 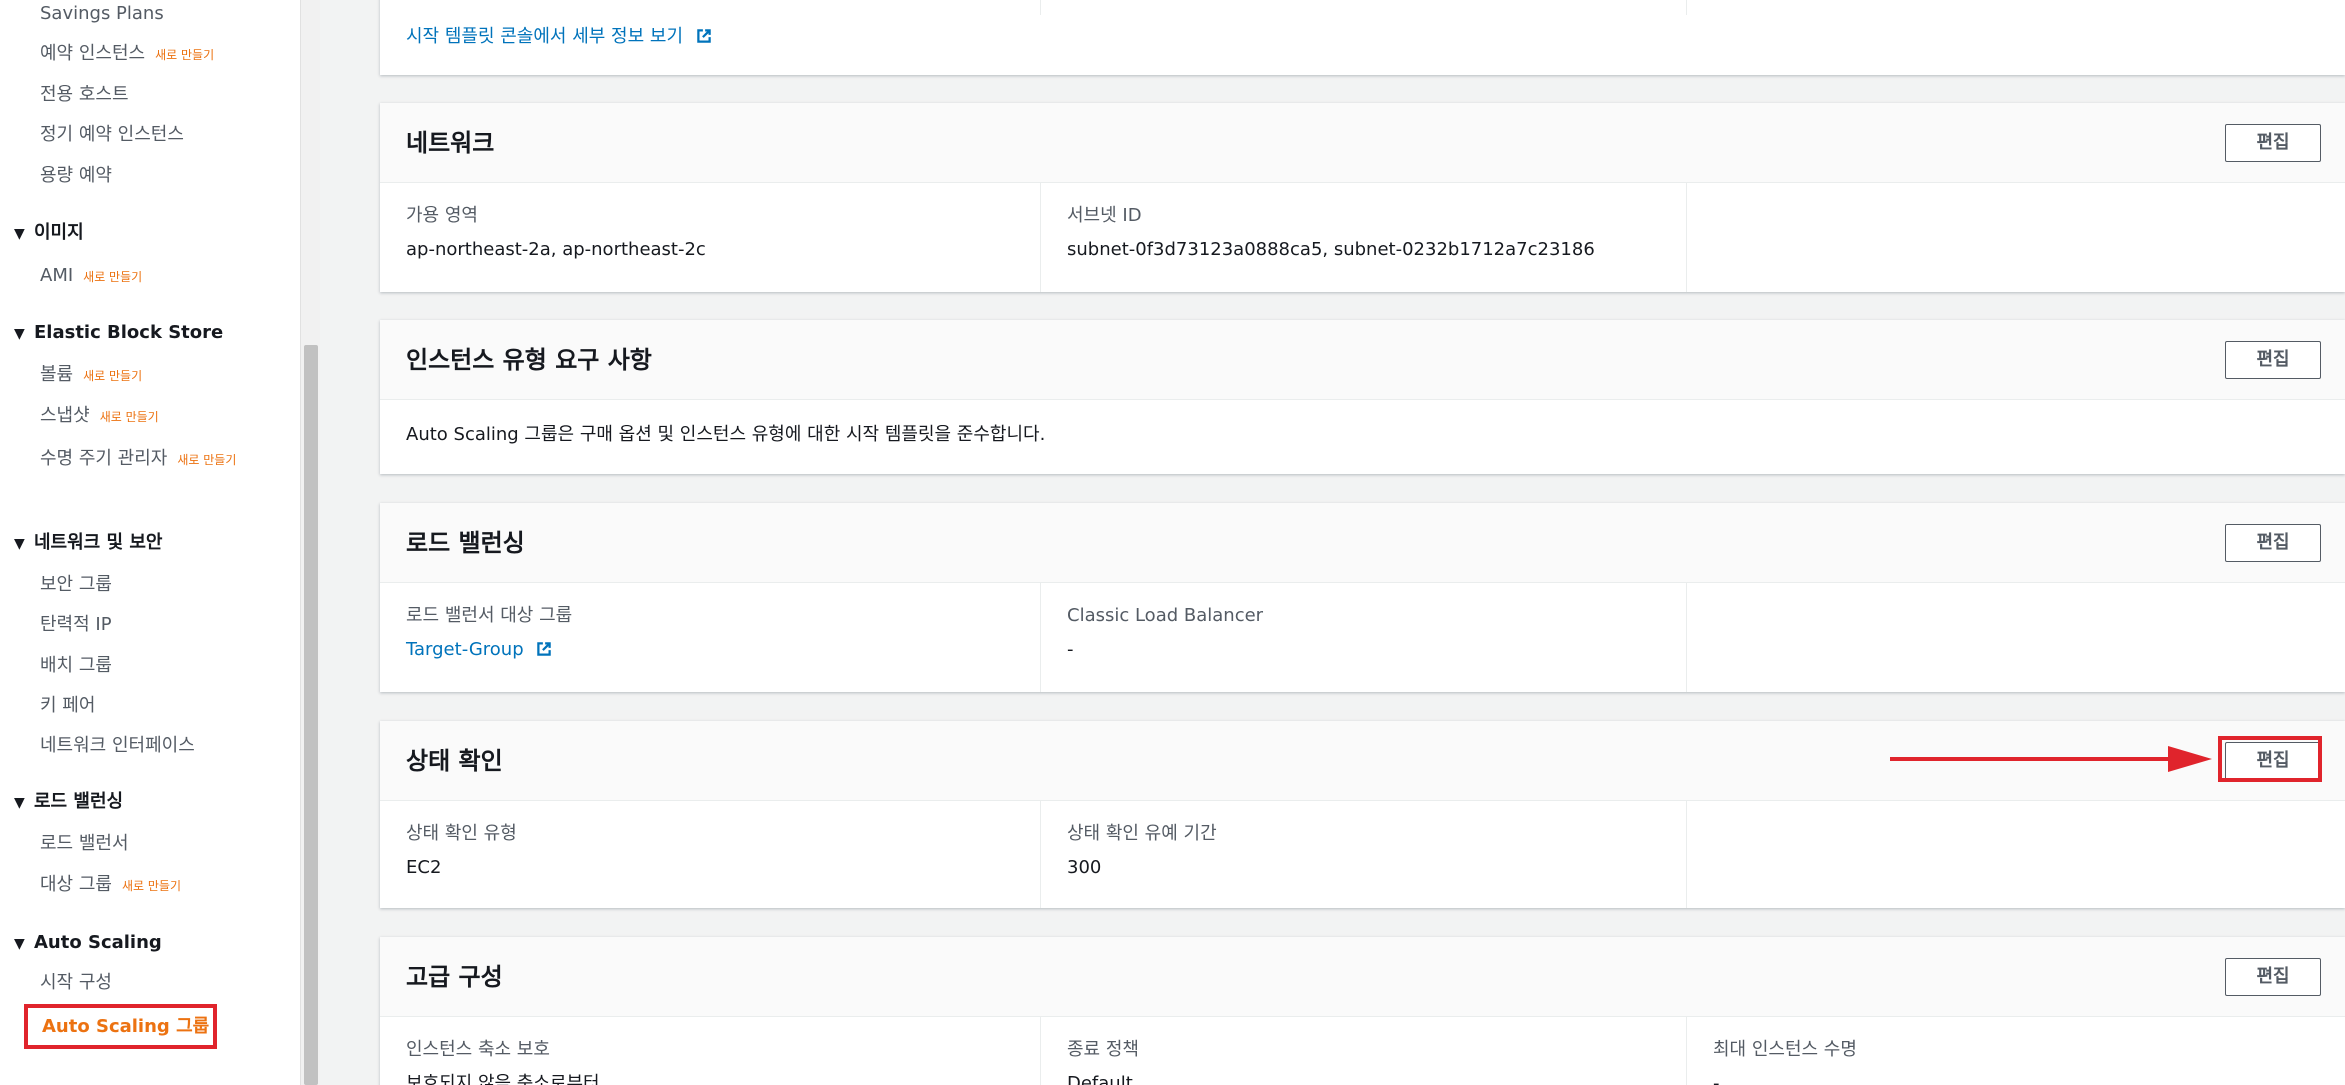 What do you see at coordinates (424, 867) in the screenshot?
I see `health-check-type-value: EC2` at bounding box center [424, 867].